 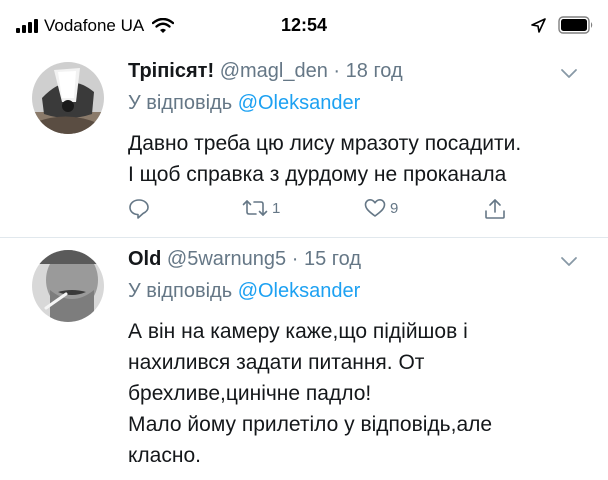 I want to click on reply-icon, so click(x=139, y=209).